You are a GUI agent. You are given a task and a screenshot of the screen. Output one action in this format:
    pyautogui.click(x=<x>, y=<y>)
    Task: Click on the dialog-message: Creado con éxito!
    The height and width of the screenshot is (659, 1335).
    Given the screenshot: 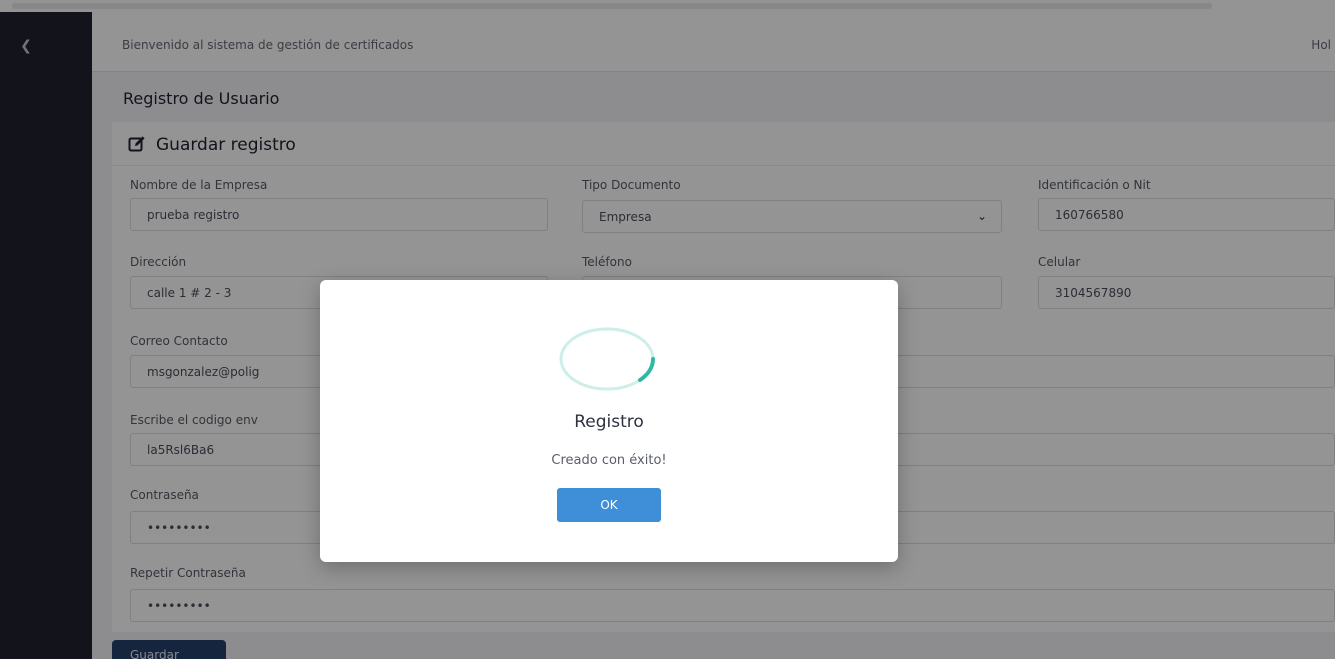 What is the action you would take?
    pyautogui.click(x=609, y=460)
    